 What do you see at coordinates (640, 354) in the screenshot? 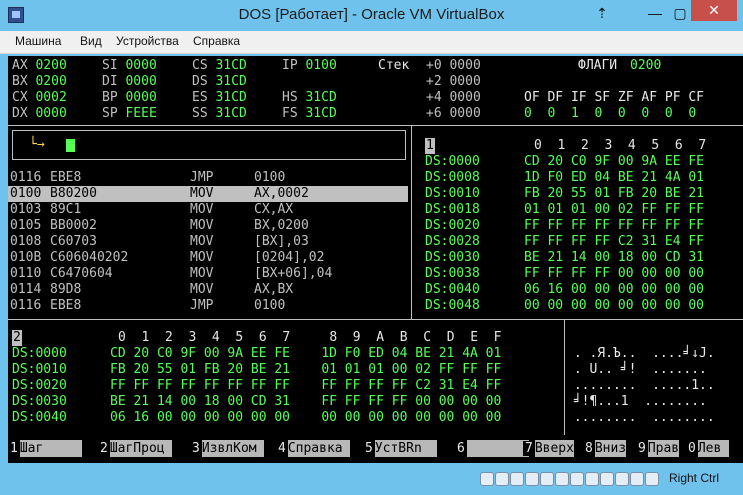
I see `dump2-row-ascii: . .Я.Ъ.. ....╛↓J.` at bounding box center [640, 354].